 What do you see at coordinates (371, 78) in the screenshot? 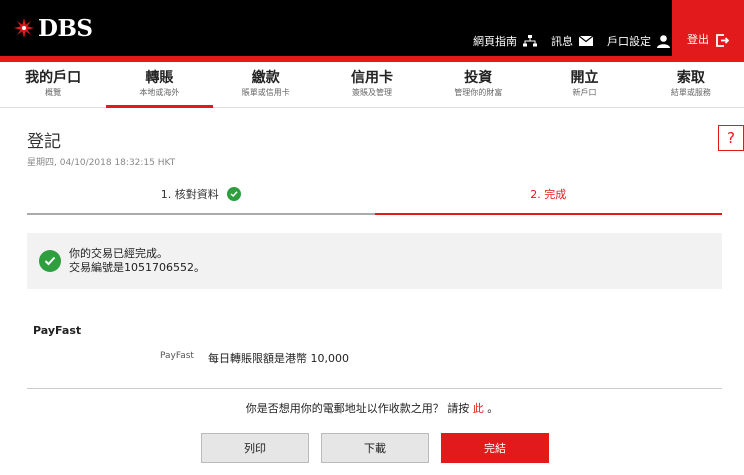
I see `nav-label: 信用卡` at bounding box center [371, 78].